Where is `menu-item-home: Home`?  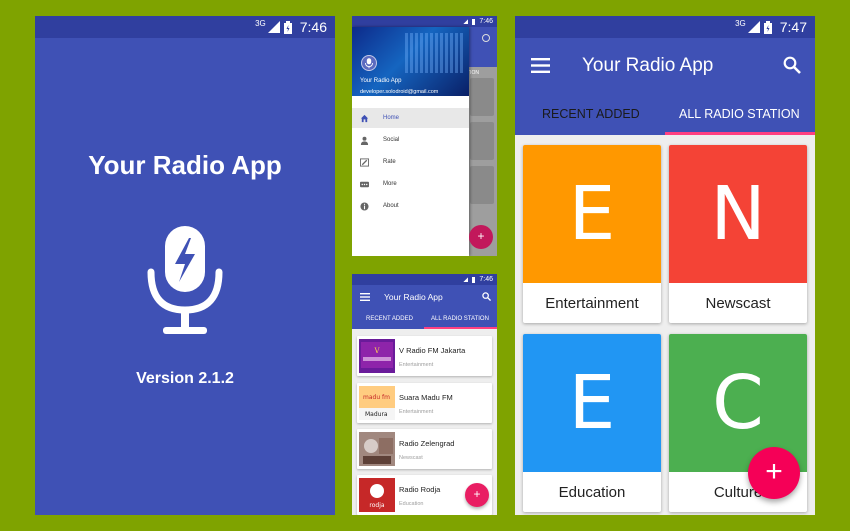
menu-item-home: Home is located at coordinates (410, 118).